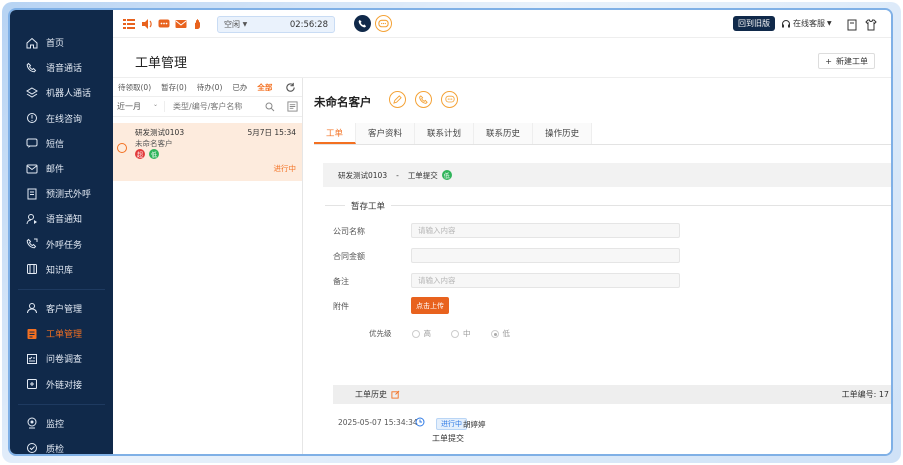  What do you see at coordinates (129, 24) in the screenshot?
I see `menu-list-icon` at bounding box center [129, 24].